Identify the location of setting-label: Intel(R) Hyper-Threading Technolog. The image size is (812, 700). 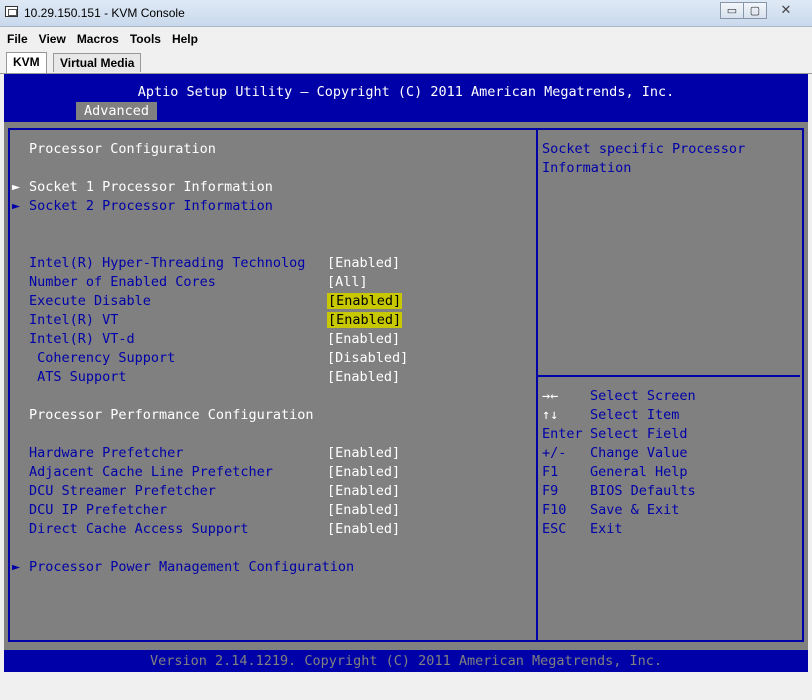
(167, 263).